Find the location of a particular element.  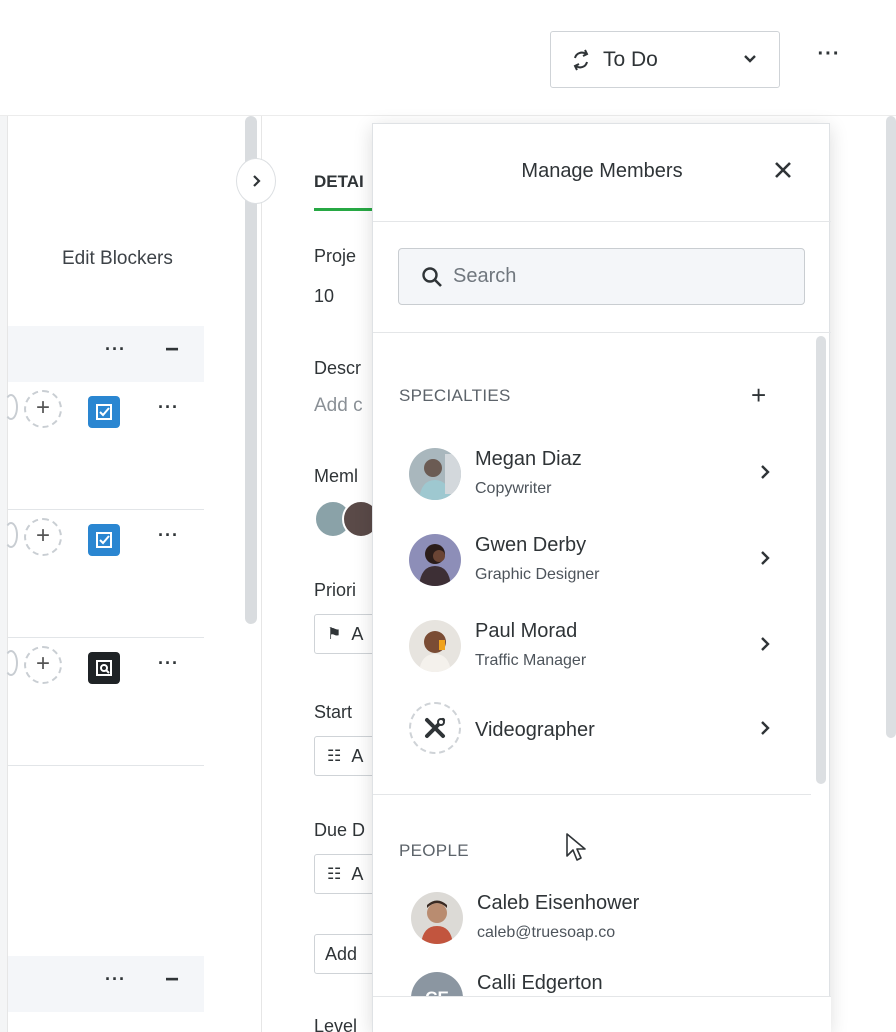

edit-blockers-link: Edit Blockers is located at coordinates (117, 259).